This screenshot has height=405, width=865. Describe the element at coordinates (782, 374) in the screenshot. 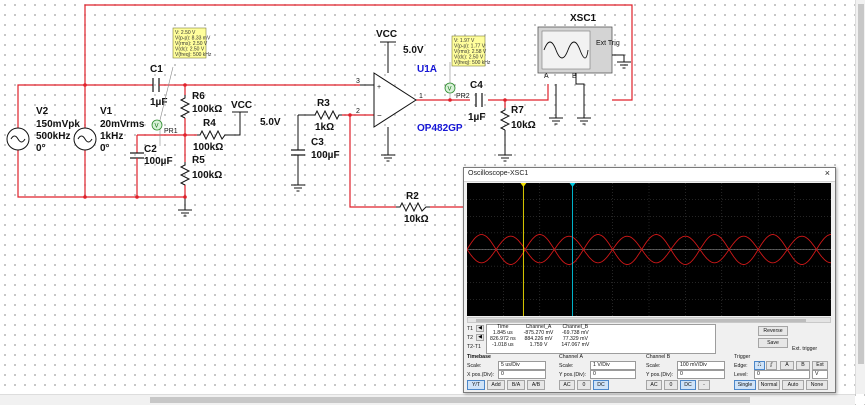

I see `trigger-level-field: 0` at that location.